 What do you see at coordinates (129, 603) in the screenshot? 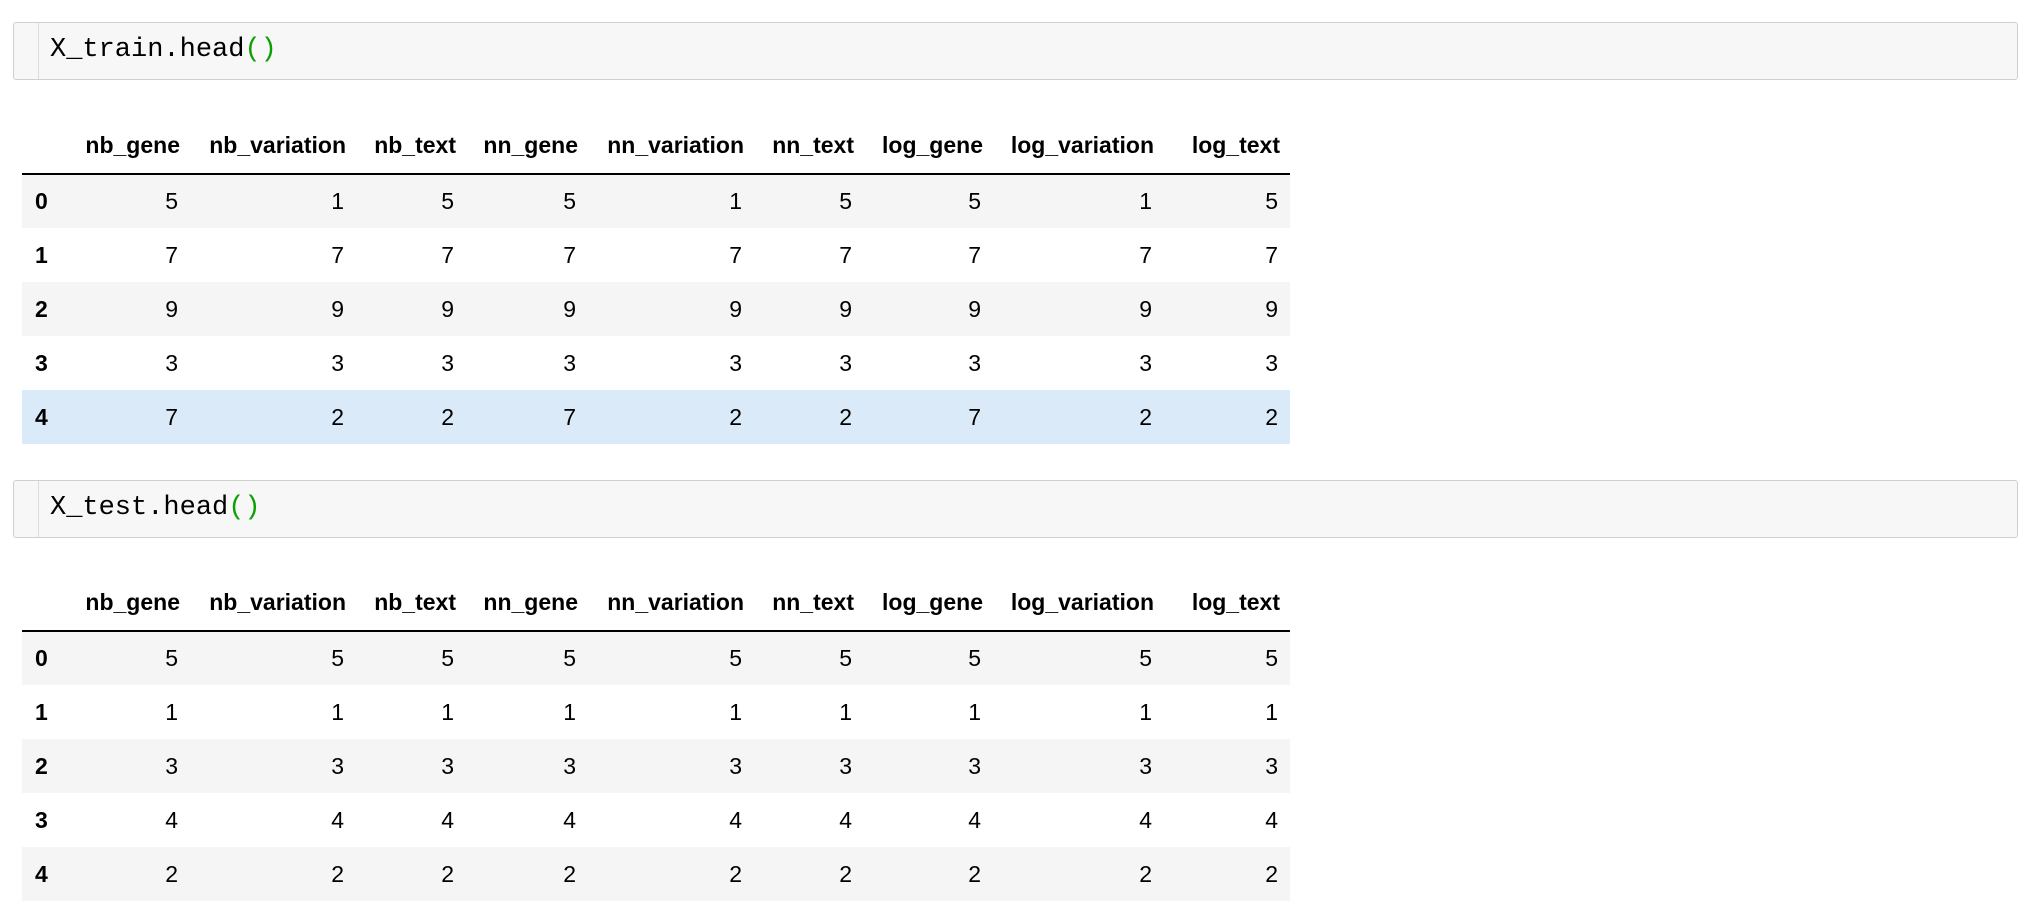
I see `column-header: nb_gene` at bounding box center [129, 603].